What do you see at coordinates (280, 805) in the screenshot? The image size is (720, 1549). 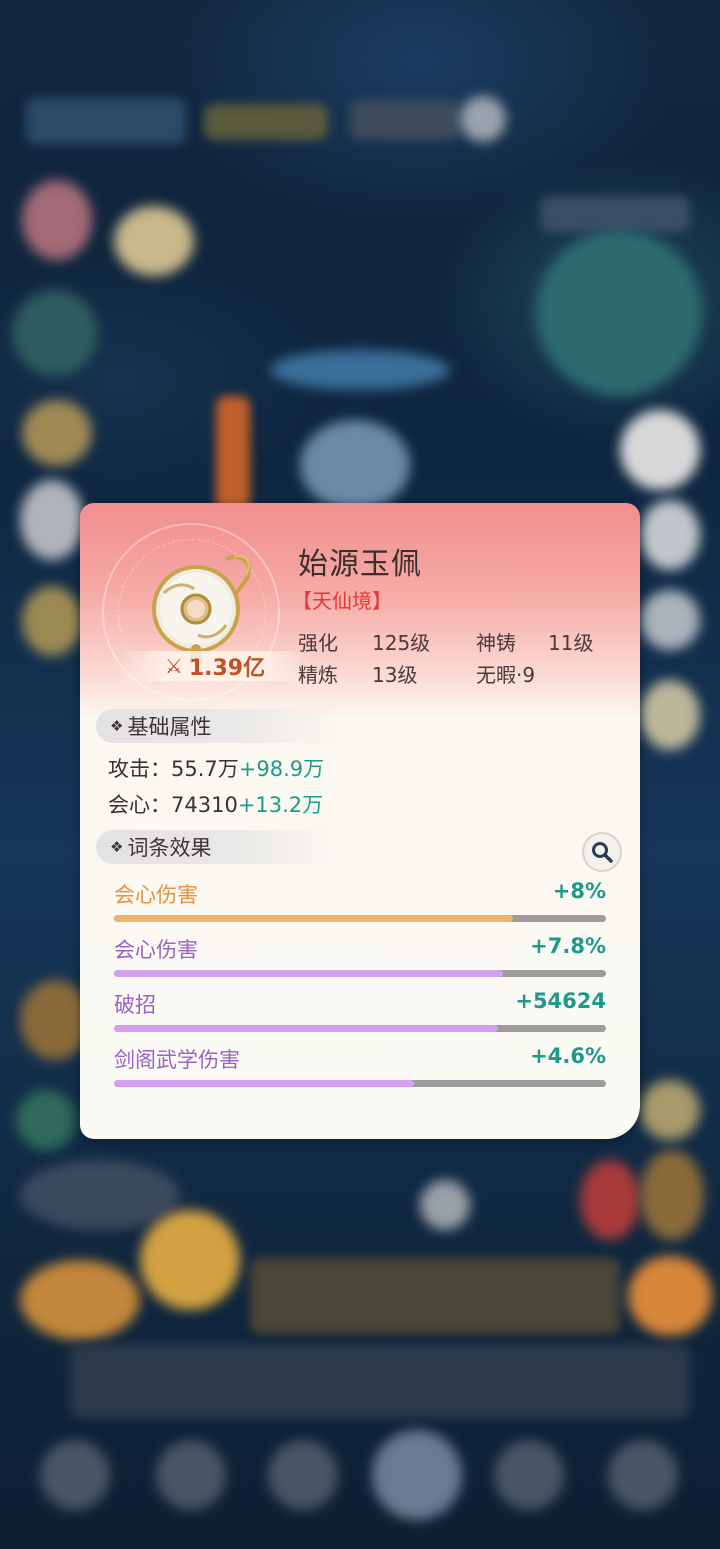 I see `attribute-bonus: +13.2万` at bounding box center [280, 805].